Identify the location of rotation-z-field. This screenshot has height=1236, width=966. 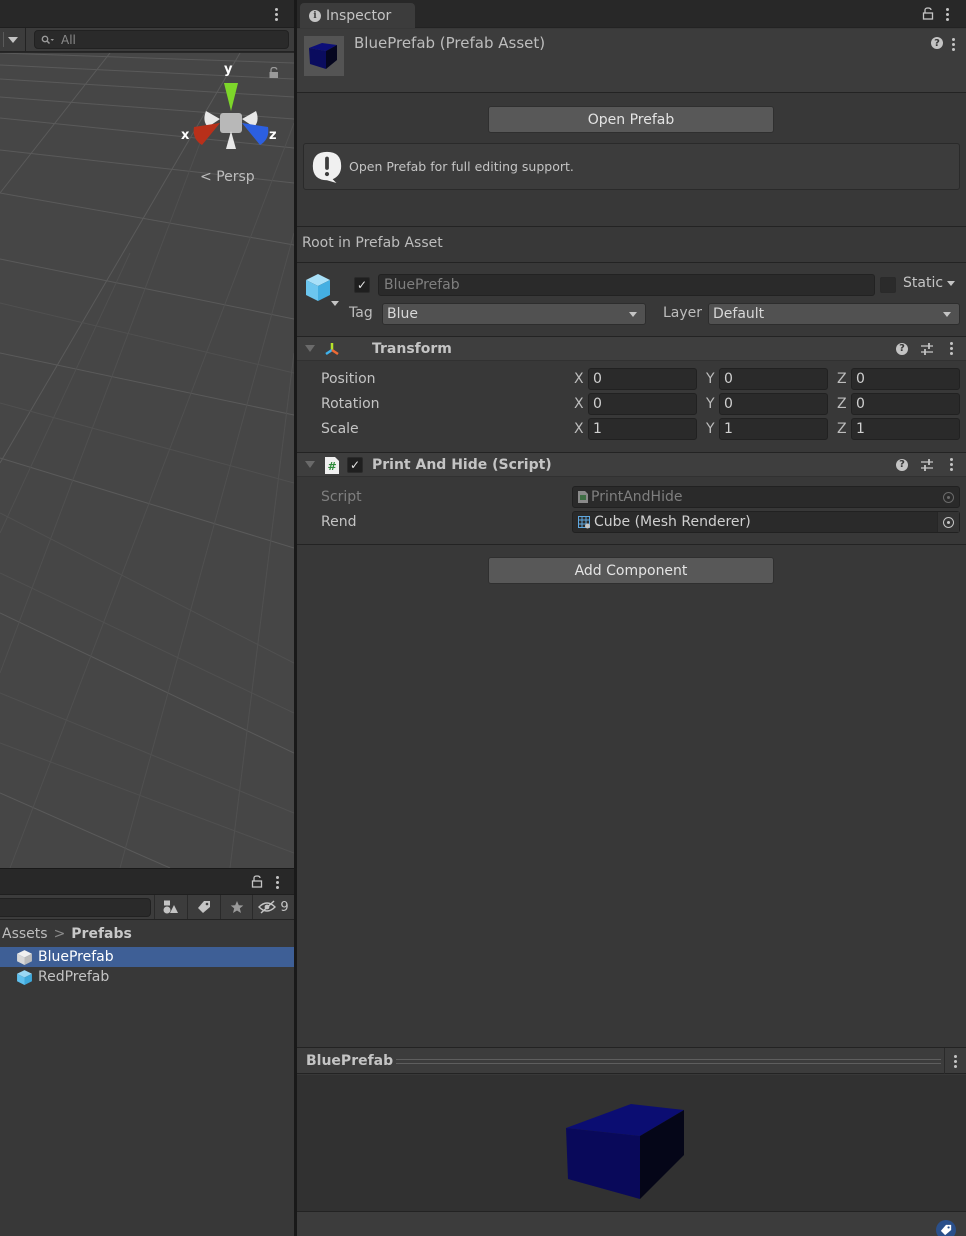
(905, 404).